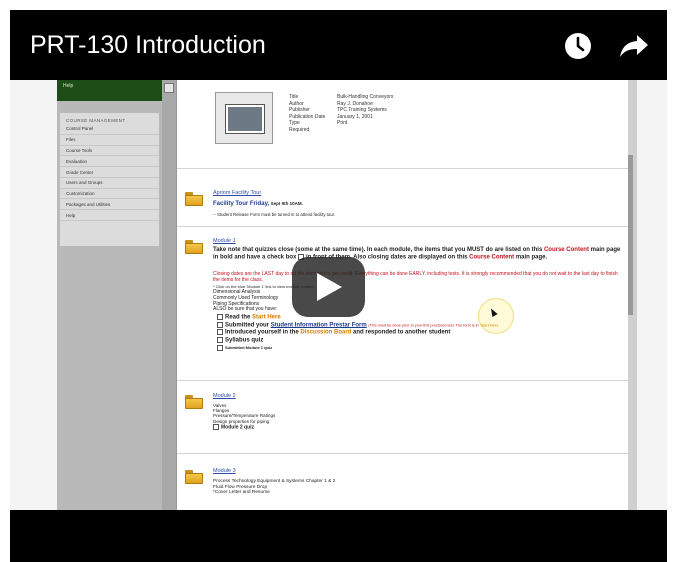 This screenshot has height=562, width=677. What do you see at coordinates (109, 129) in the screenshot?
I see `menu-item: Control Panel` at bounding box center [109, 129].